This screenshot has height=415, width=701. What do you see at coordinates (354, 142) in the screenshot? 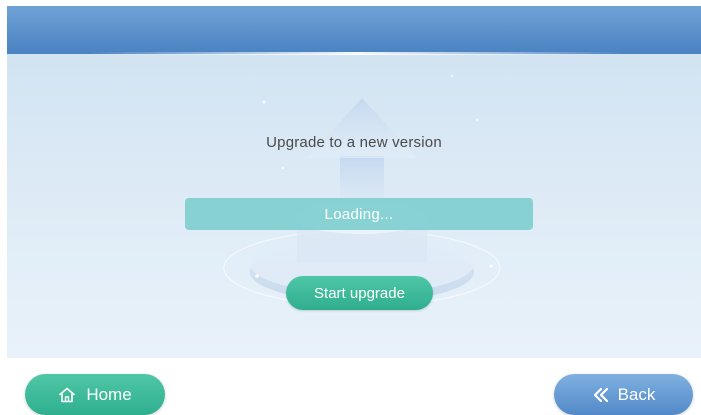
I see `page-title: Upgrade to a new version` at bounding box center [354, 142].